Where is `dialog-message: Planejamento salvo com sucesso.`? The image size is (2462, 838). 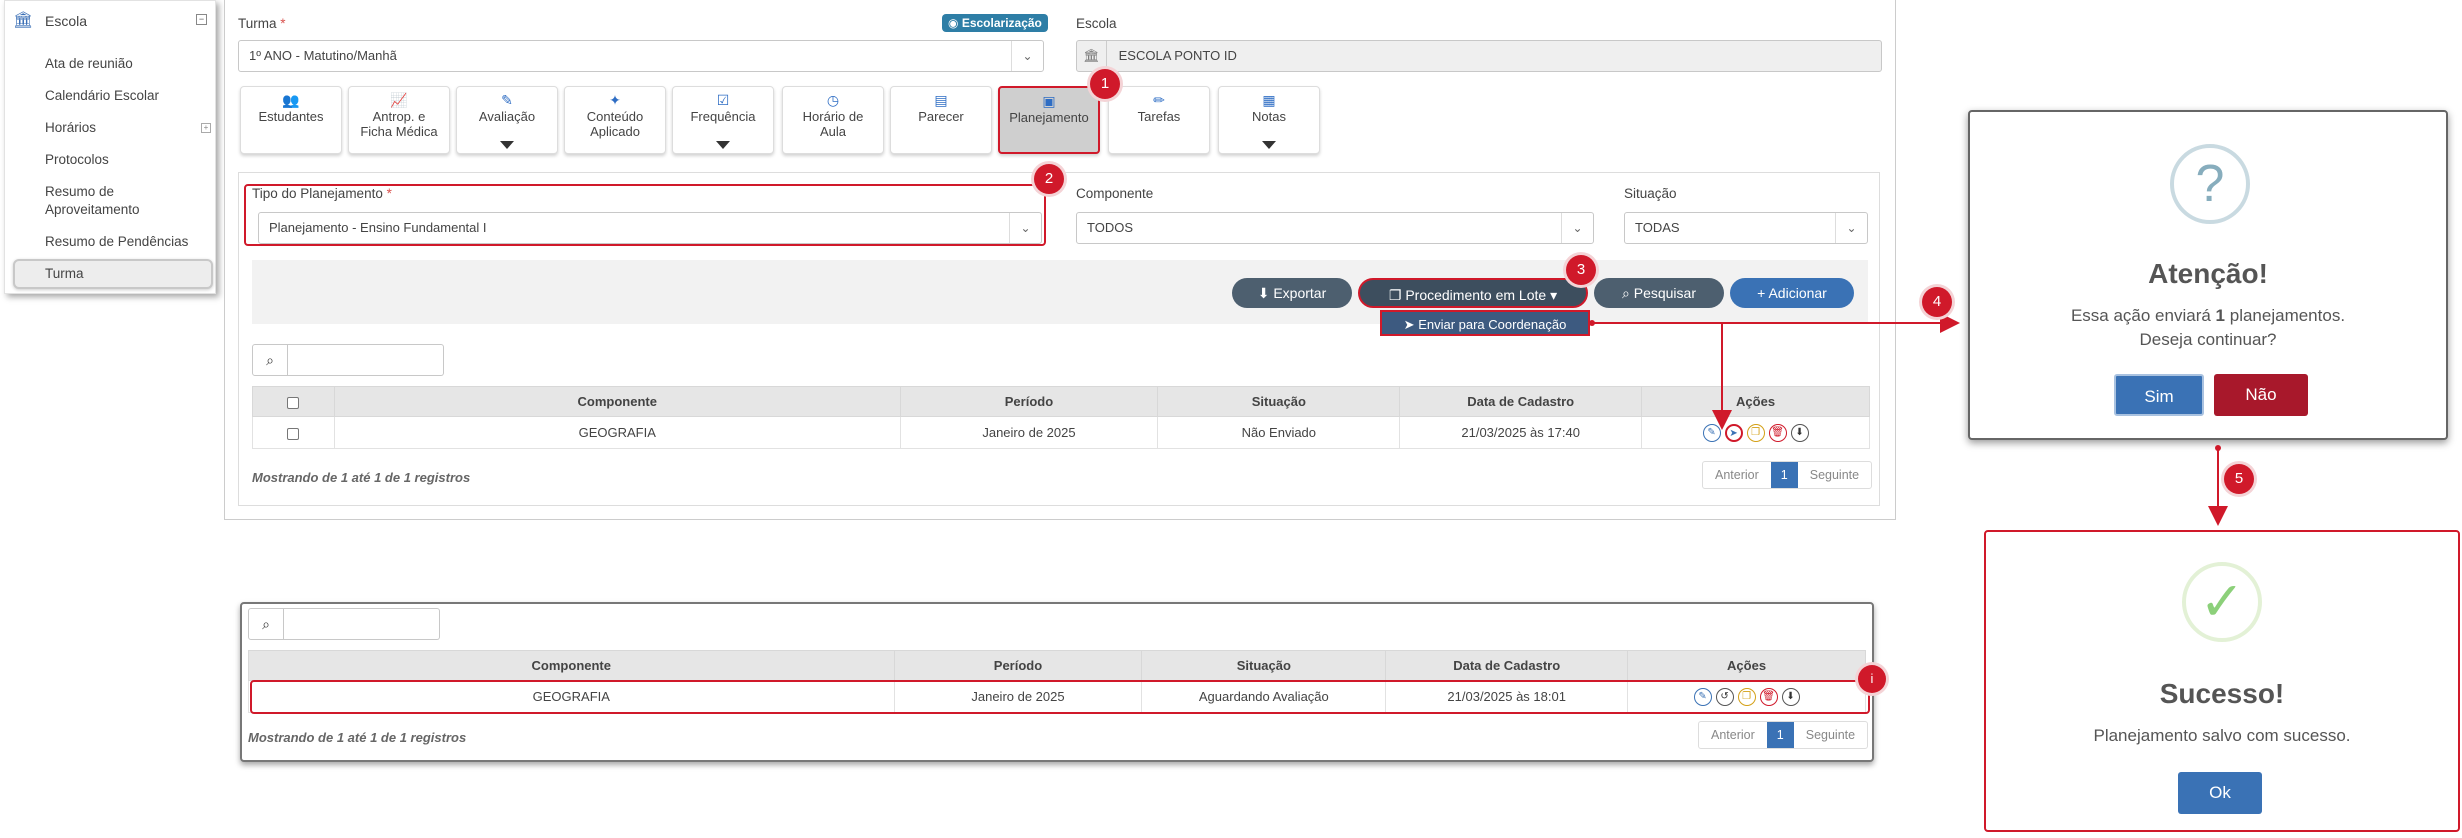 dialog-message: Planejamento salvo com sucesso. is located at coordinates (2222, 735).